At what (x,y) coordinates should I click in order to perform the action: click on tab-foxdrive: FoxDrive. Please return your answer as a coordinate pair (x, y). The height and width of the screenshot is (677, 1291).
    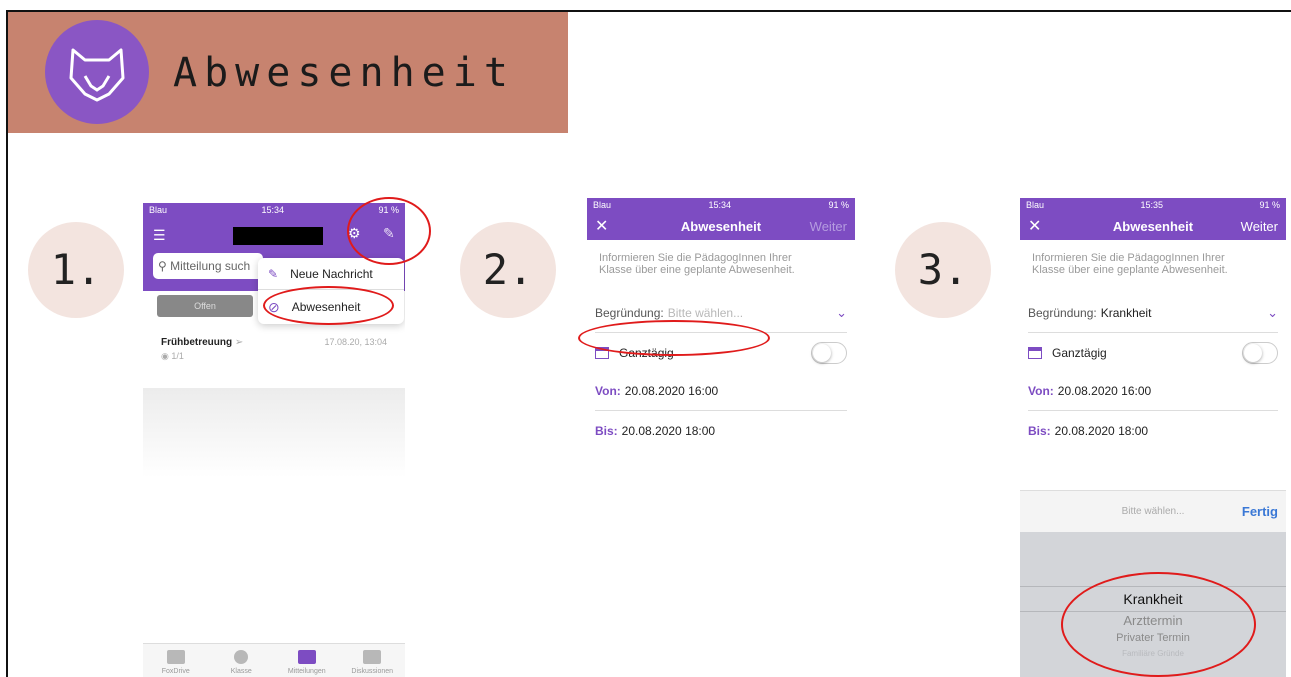
    Looking at the image, I should click on (176, 662).